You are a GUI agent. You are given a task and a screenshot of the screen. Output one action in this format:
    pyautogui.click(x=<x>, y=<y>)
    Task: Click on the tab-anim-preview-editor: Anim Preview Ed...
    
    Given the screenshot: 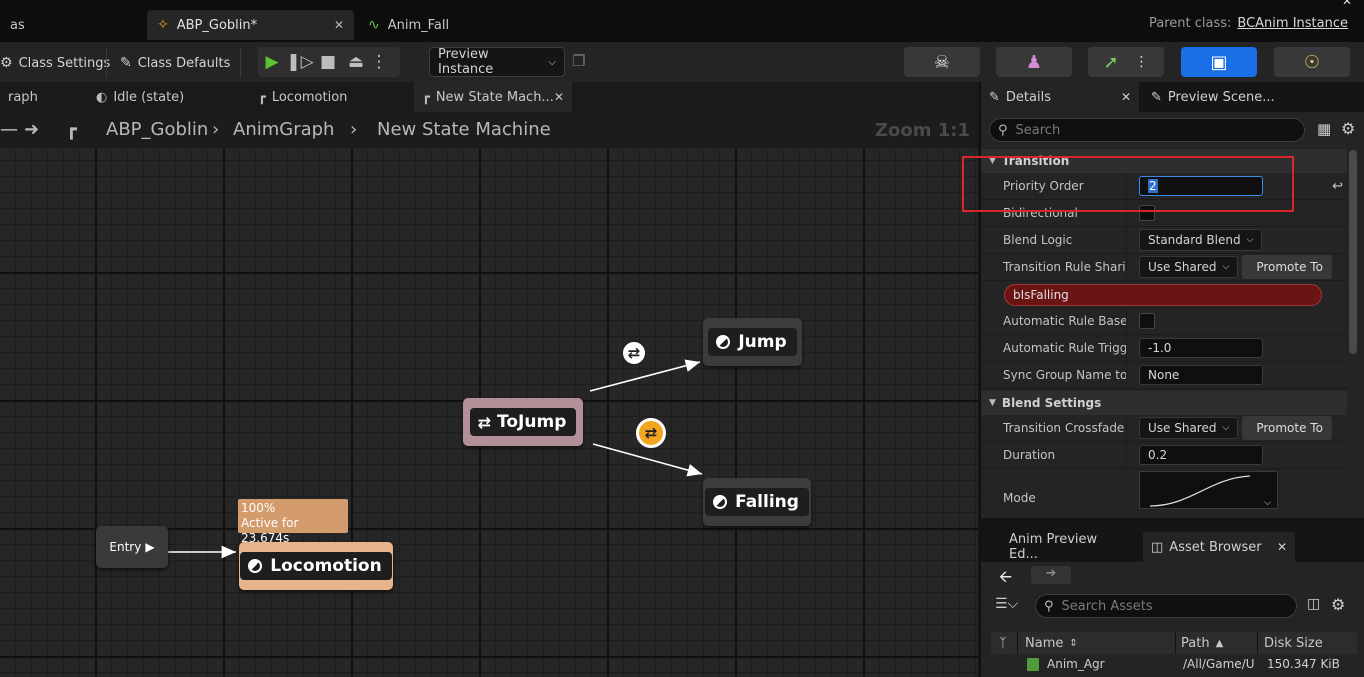 What is the action you would take?
    pyautogui.click(x=1069, y=547)
    